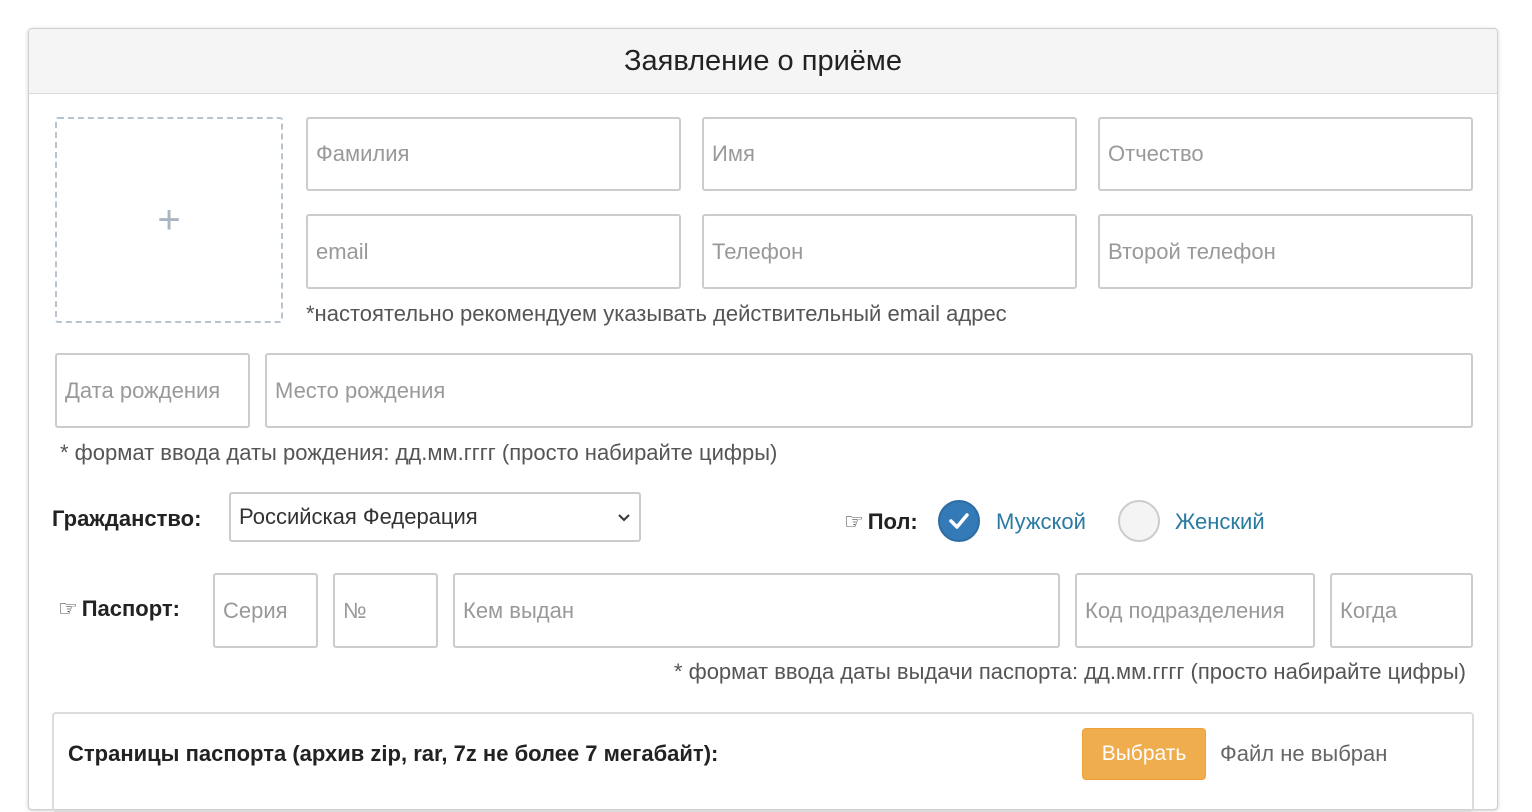  I want to click on passport-label: Паспорт:, so click(130, 608).